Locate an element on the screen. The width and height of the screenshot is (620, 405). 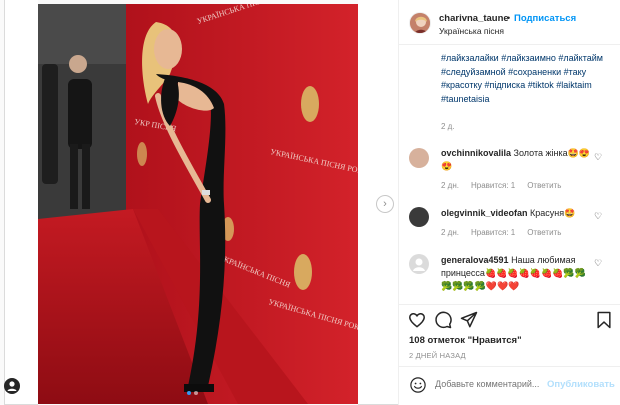
emoji-icon is located at coordinates (418, 385).